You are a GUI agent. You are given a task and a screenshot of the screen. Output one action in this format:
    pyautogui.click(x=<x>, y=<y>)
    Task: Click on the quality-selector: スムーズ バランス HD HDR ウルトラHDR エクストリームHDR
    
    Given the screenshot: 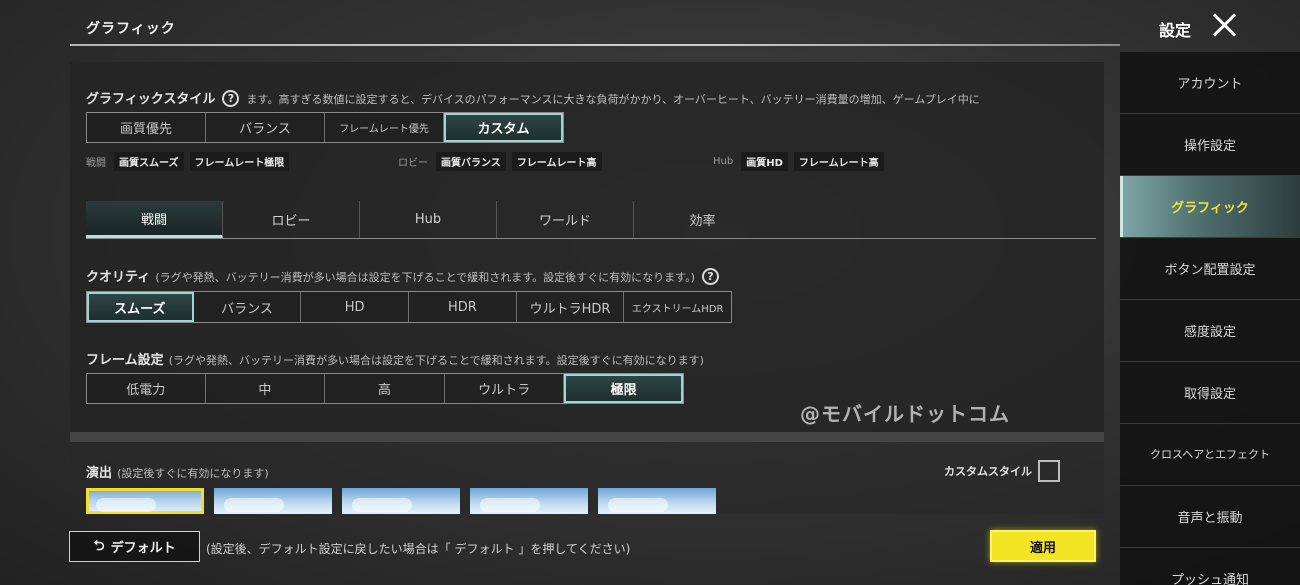 What is the action you would take?
    pyautogui.click(x=409, y=307)
    